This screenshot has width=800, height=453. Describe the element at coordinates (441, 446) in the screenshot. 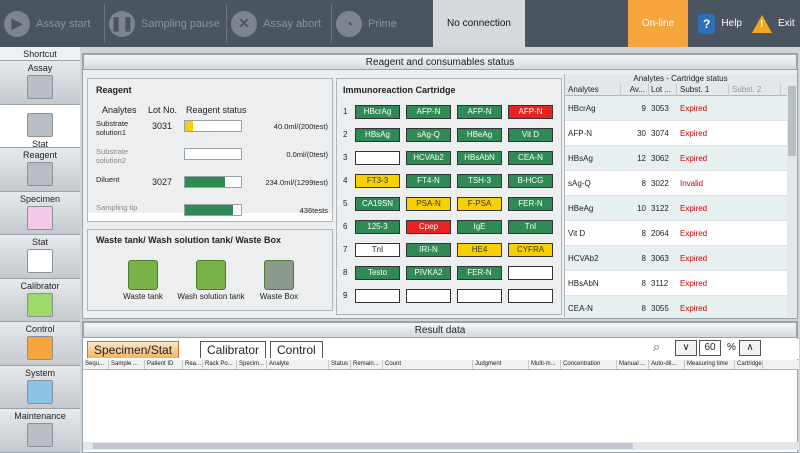

I see `result-scrollbar` at that location.